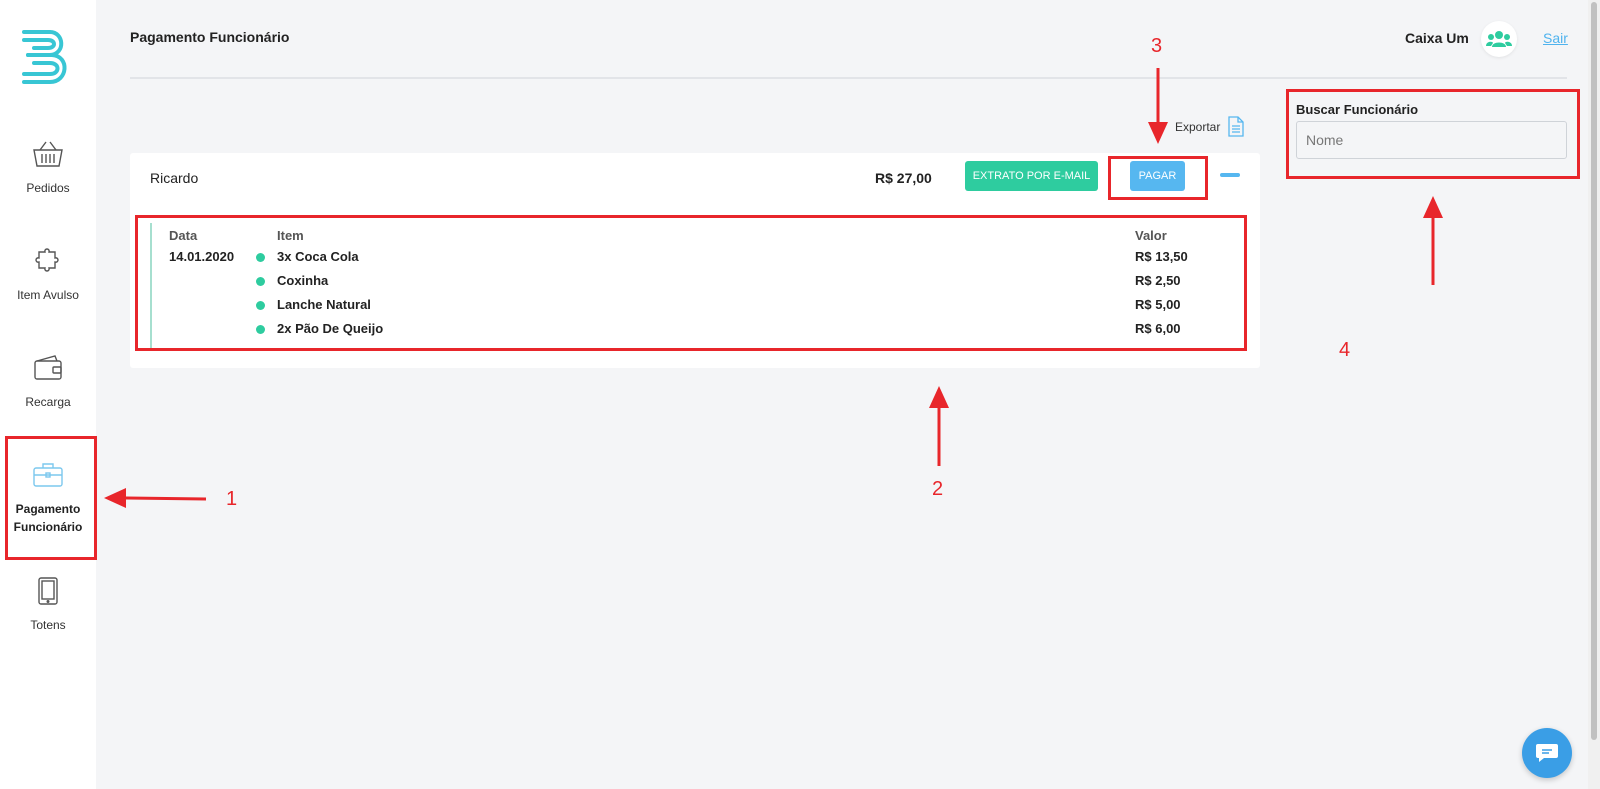 The width and height of the screenshot is (1600, 789). What do you see at coordinates (48, 154) in the screenshot?
I see `basket-icon` at bounding box center [48, 154].